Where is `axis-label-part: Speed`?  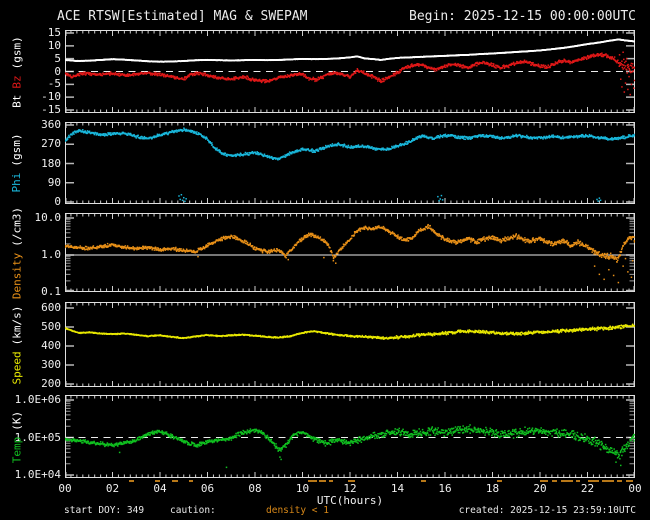 axis-label-part: Speed is located at coordinates (16, 367).